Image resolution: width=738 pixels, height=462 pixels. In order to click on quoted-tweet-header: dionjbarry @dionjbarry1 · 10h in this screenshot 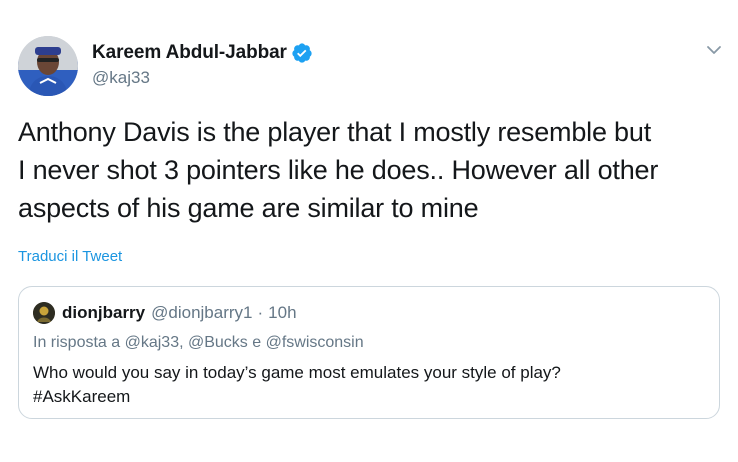, I will do `click(165, 313)`.